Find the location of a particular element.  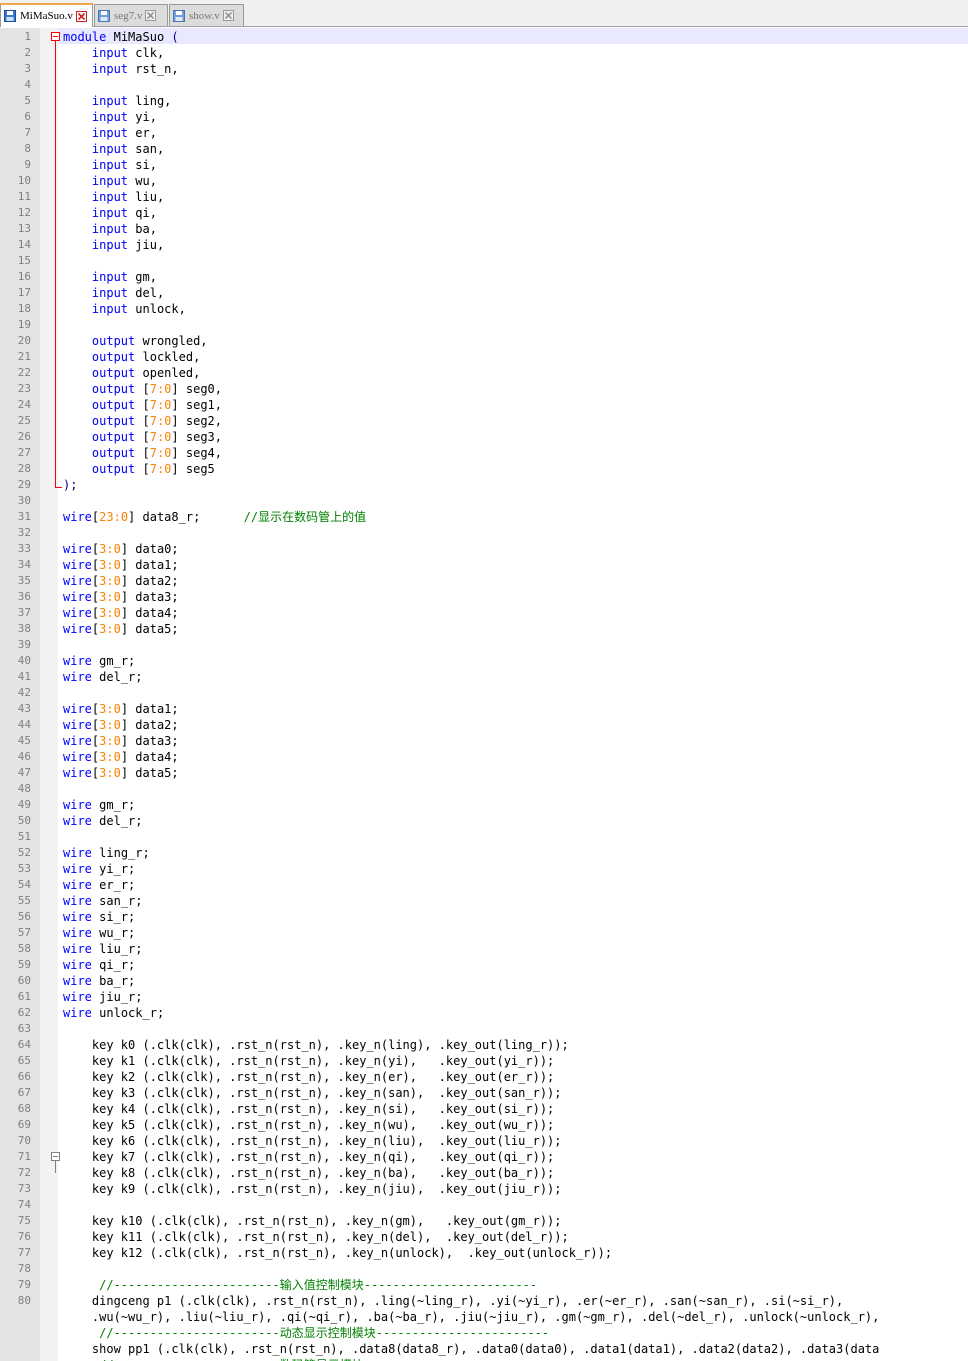

code-line: input rst_n, is located at coordinates (121, 69).